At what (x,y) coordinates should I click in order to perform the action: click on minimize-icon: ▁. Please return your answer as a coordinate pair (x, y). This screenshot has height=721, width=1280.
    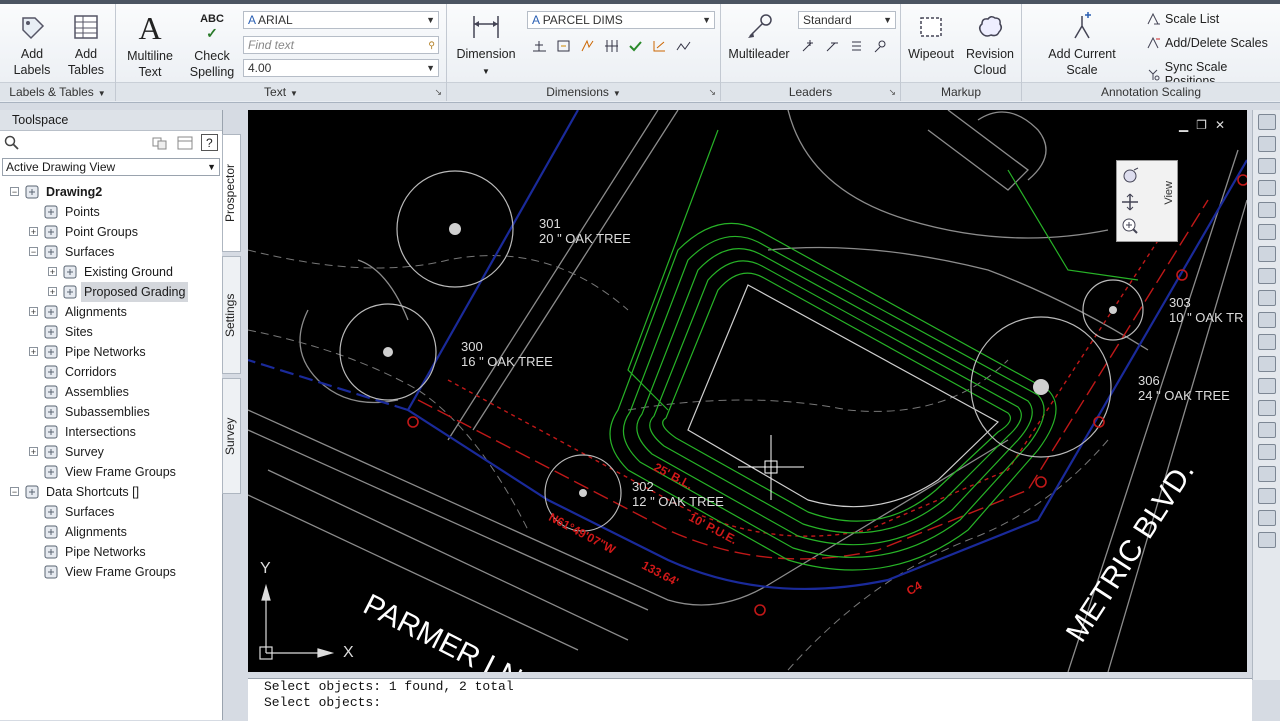
    Looking at the image, I should click on (1187, 125).